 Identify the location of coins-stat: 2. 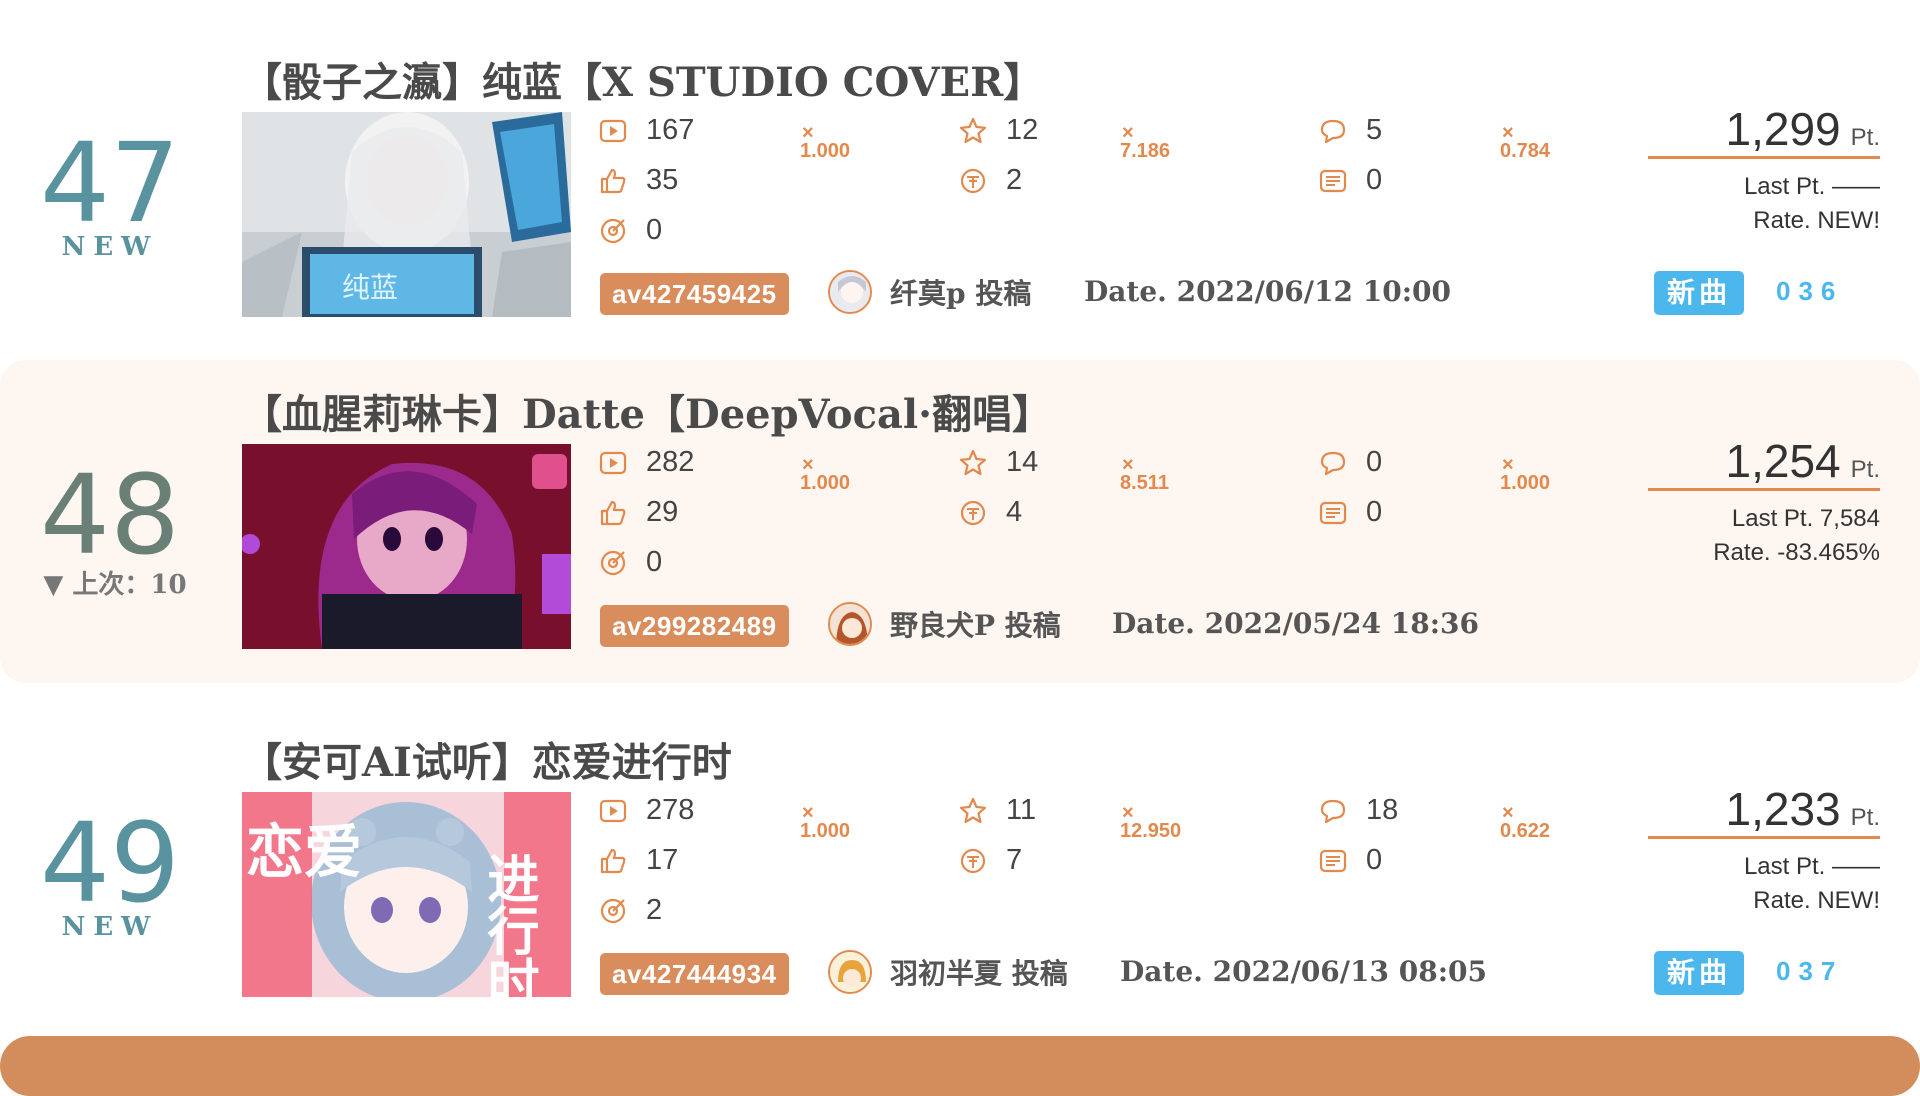
(990, 180).